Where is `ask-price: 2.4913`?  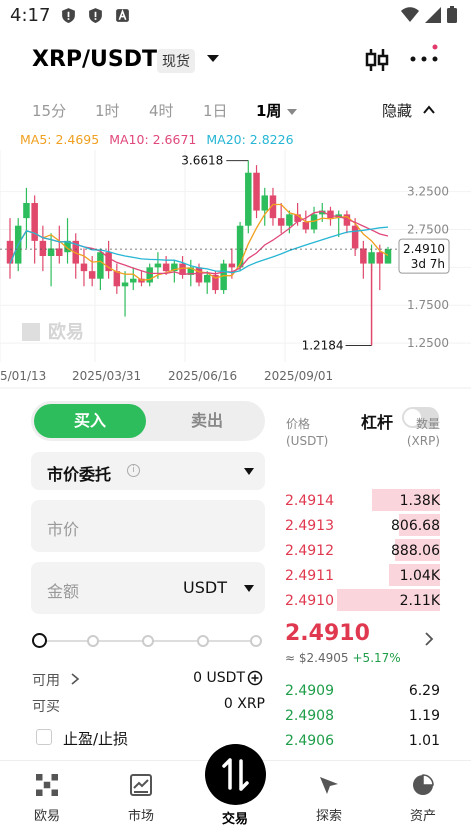
ask-price: 2.4913 is located at coordinates (309, 526).